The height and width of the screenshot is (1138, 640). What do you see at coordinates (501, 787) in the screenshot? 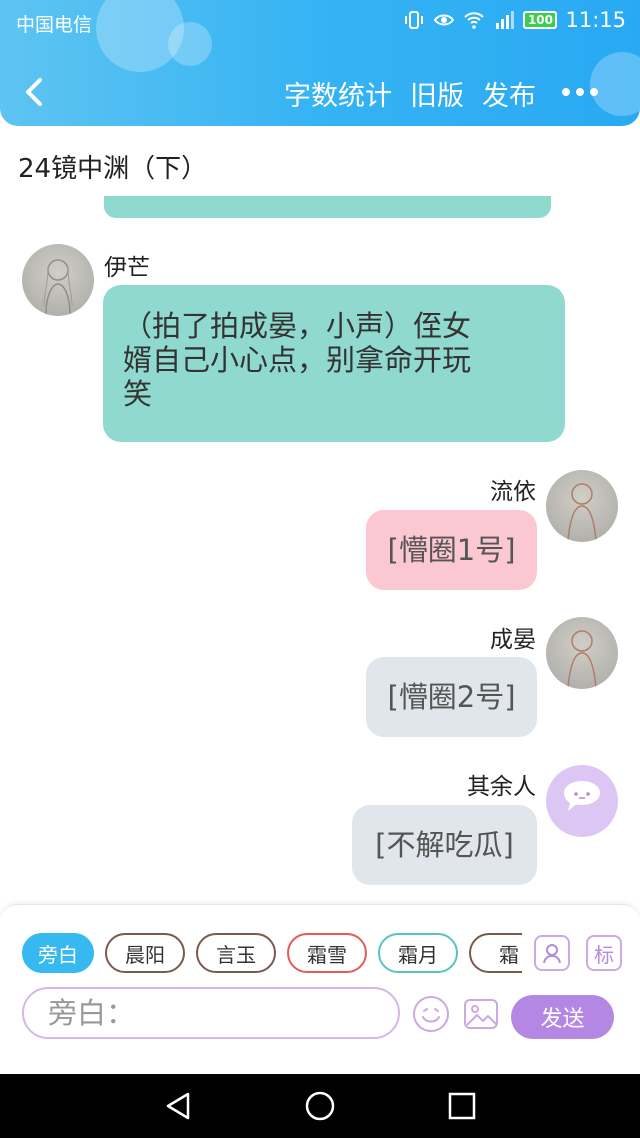
I see `sender-name: 其余人` at bounding box center [501, 787].